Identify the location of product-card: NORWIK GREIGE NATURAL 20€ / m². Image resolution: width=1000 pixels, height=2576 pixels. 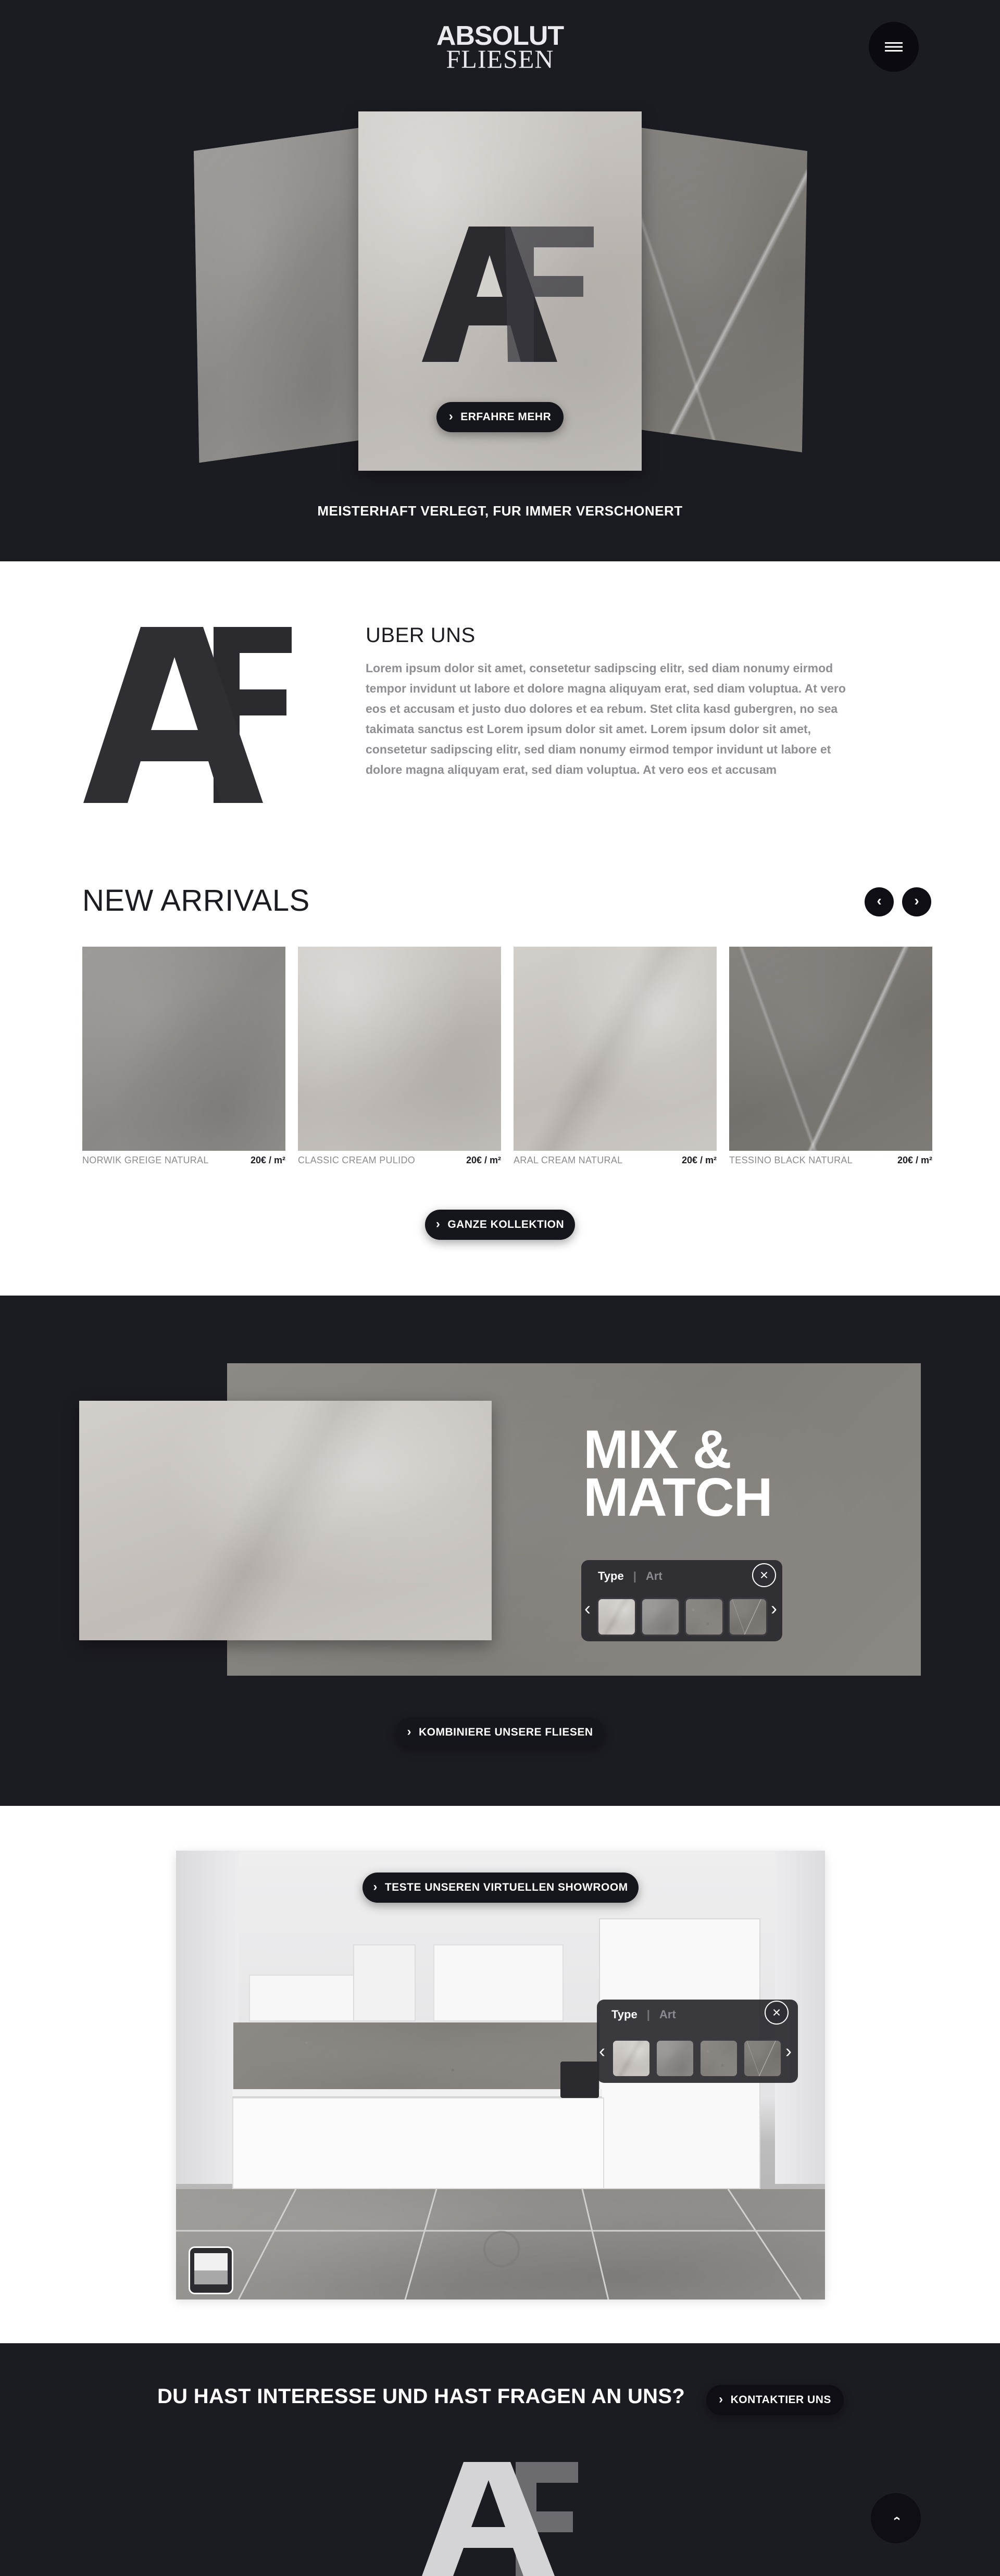
(183, 1061).